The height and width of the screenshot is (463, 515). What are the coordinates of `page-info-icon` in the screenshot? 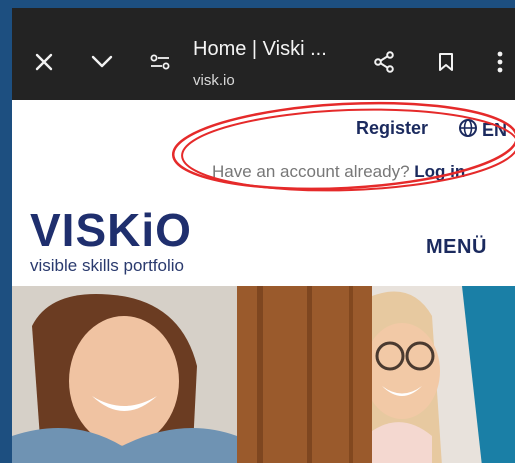 It's located at (160, 62).